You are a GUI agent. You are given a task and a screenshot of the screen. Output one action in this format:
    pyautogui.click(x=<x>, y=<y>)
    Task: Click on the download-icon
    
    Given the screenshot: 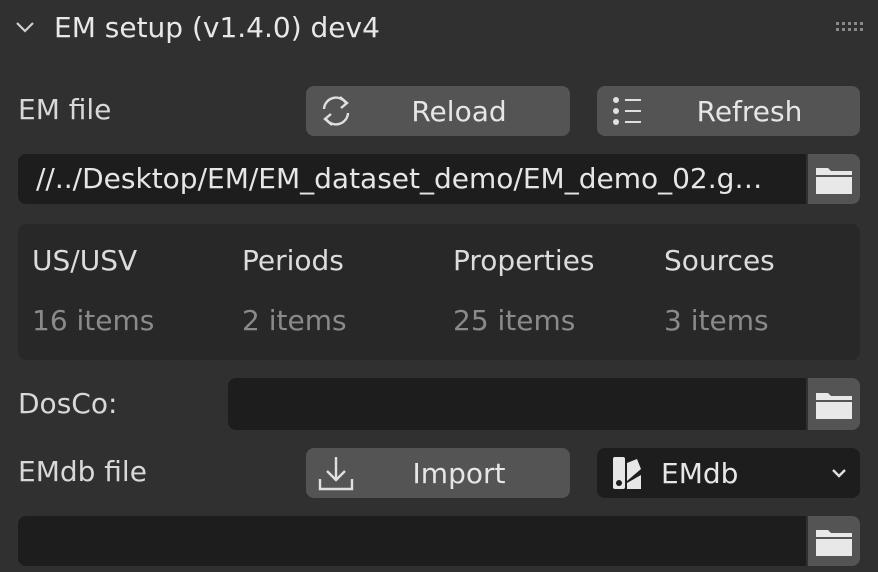 What is the action you would take?
    pyautogui.click(x=336, y=474)
    